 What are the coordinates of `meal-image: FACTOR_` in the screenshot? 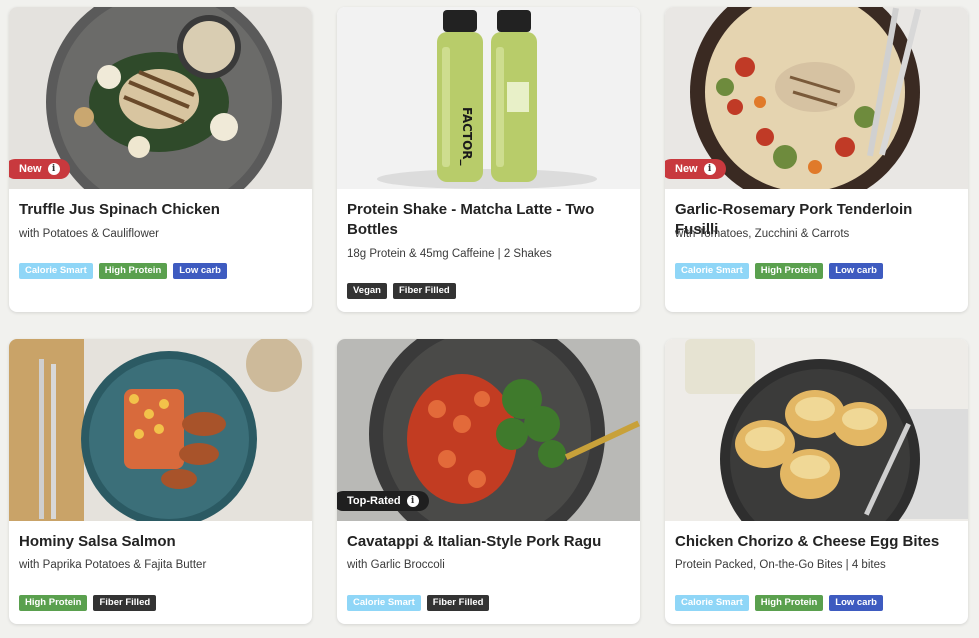 It's located at (488, 98).